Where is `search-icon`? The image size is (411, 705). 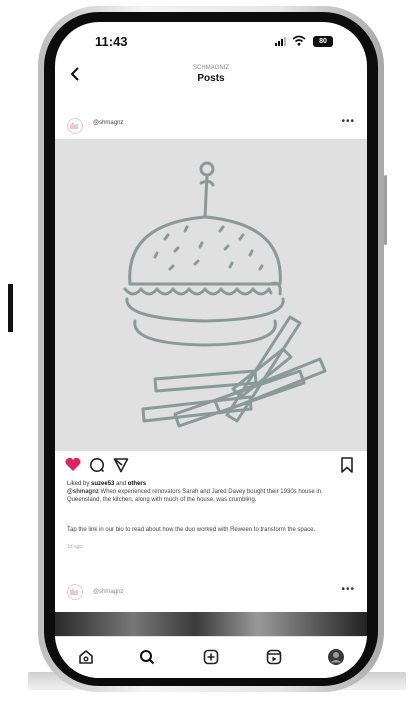
search-icon is located at coordinates (147, 657).